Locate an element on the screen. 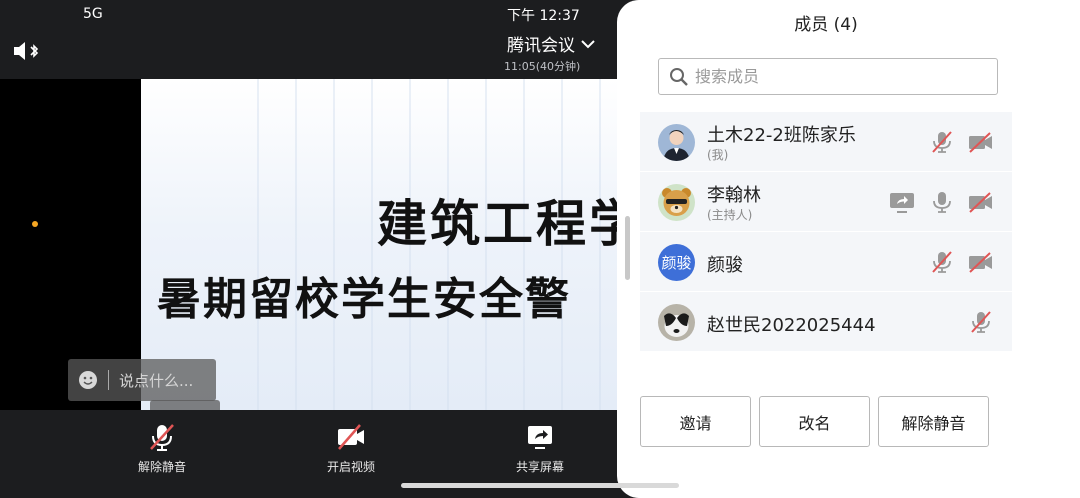  panel-drag-handle is located at coordinates (627, 248).